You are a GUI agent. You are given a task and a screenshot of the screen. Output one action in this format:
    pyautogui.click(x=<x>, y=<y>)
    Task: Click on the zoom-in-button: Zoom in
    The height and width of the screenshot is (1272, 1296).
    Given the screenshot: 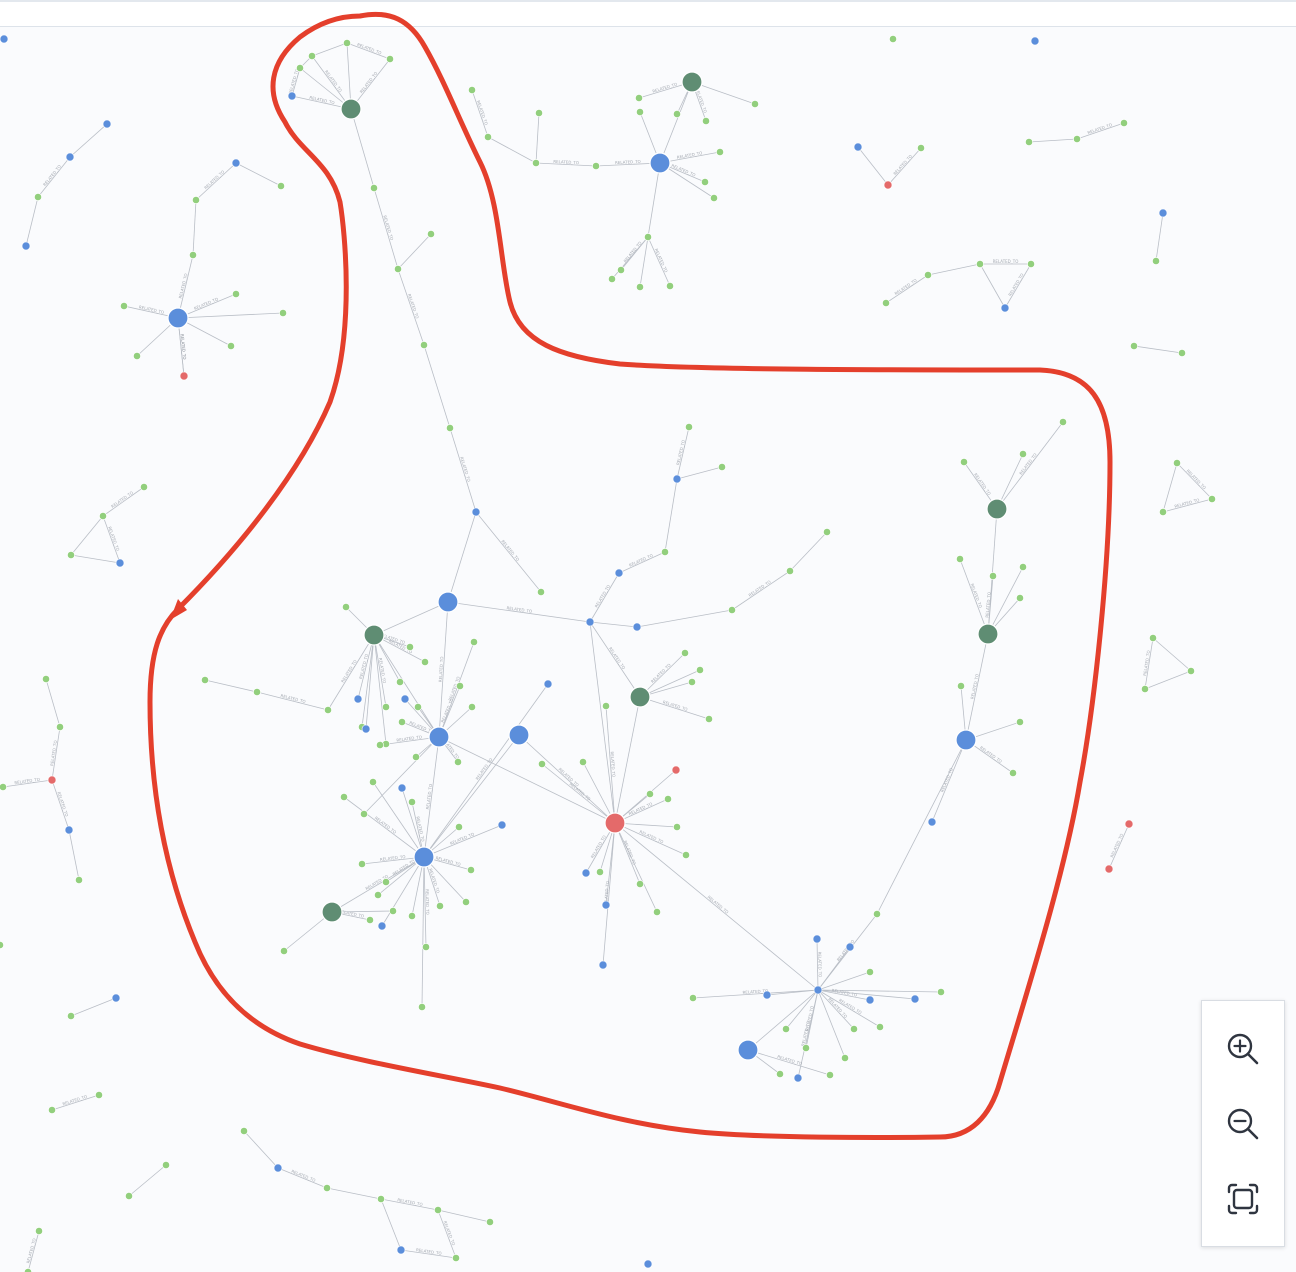 What is the action you would take?
    pyautogui.click(x=1243, y=1049)
    